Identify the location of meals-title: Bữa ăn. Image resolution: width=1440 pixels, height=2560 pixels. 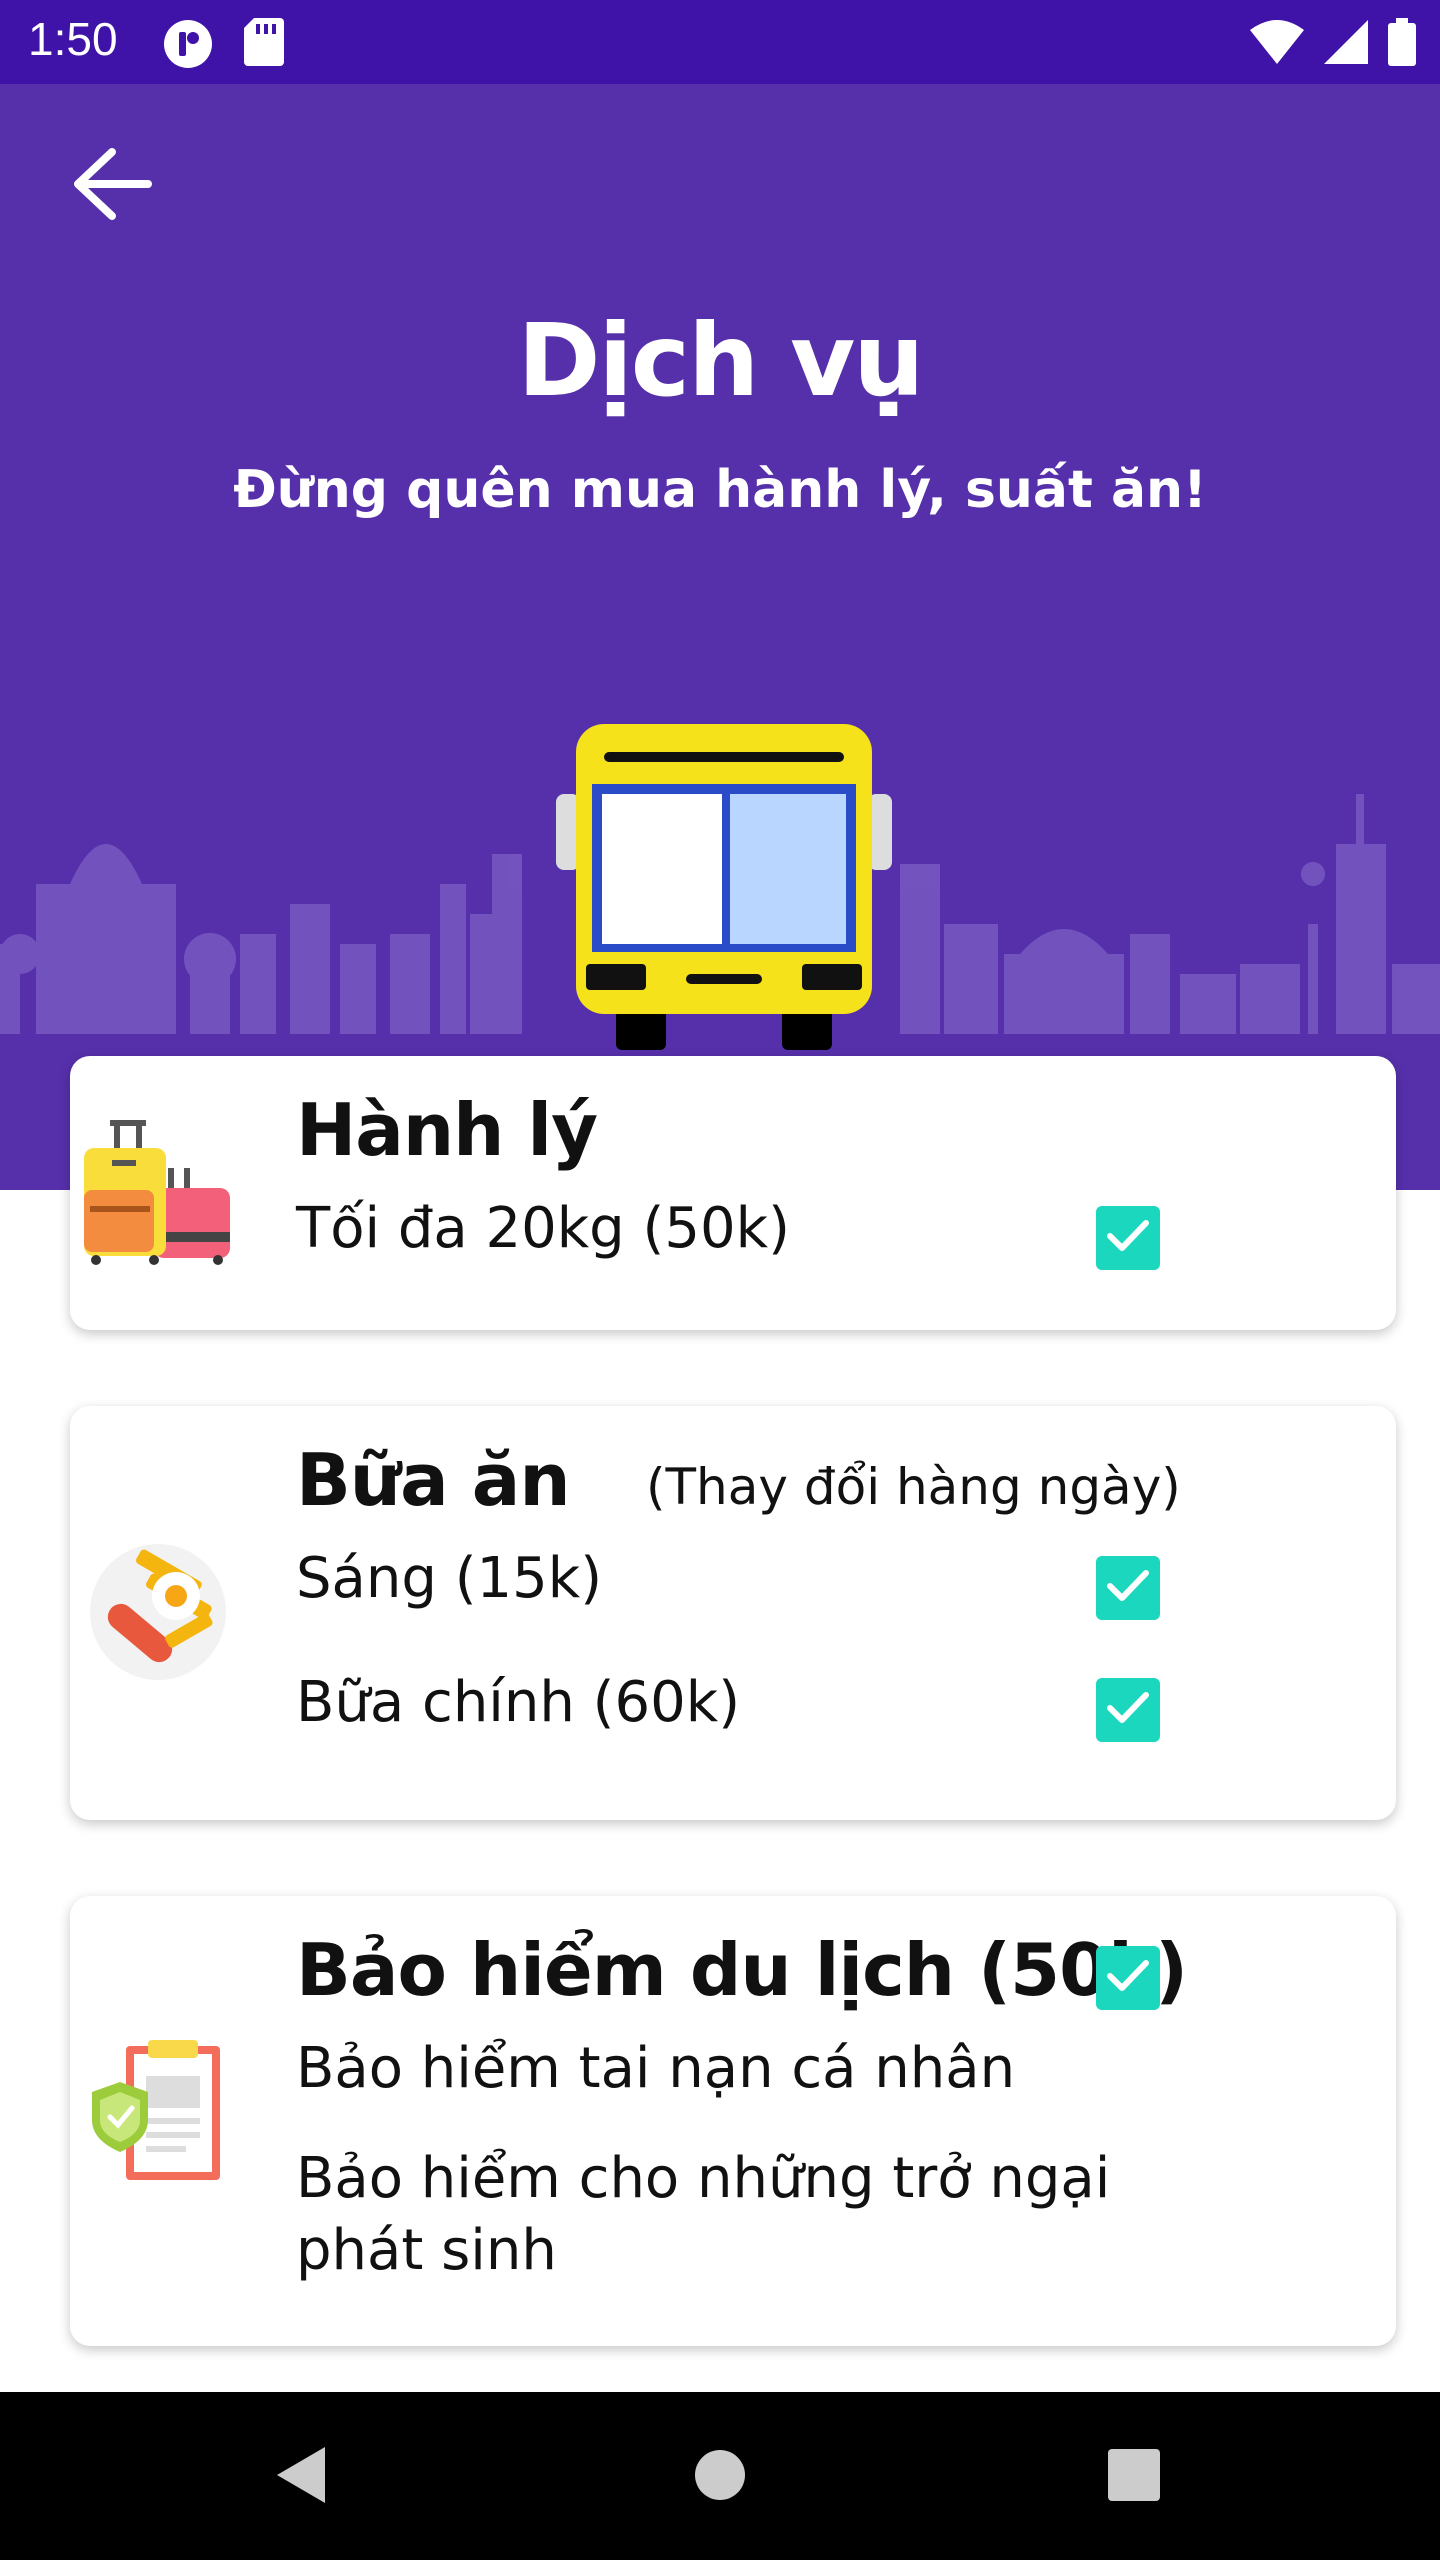
(433, 1480).